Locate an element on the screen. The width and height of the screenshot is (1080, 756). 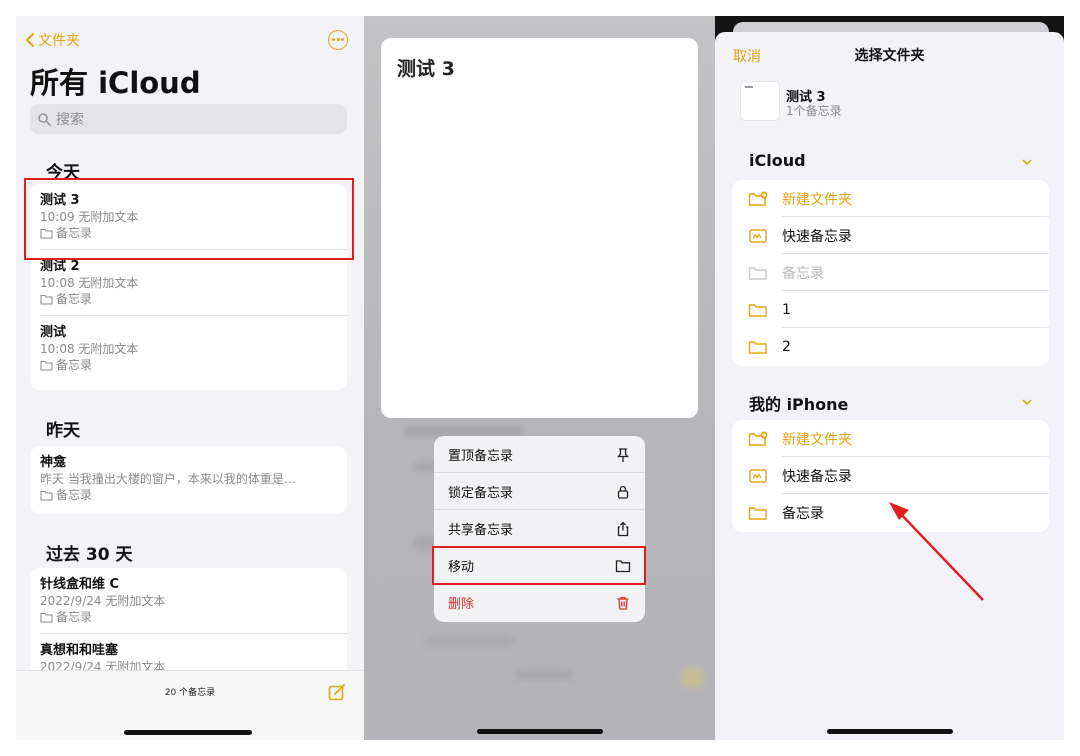
annotation-arrow is located at coordinates (936, 551).